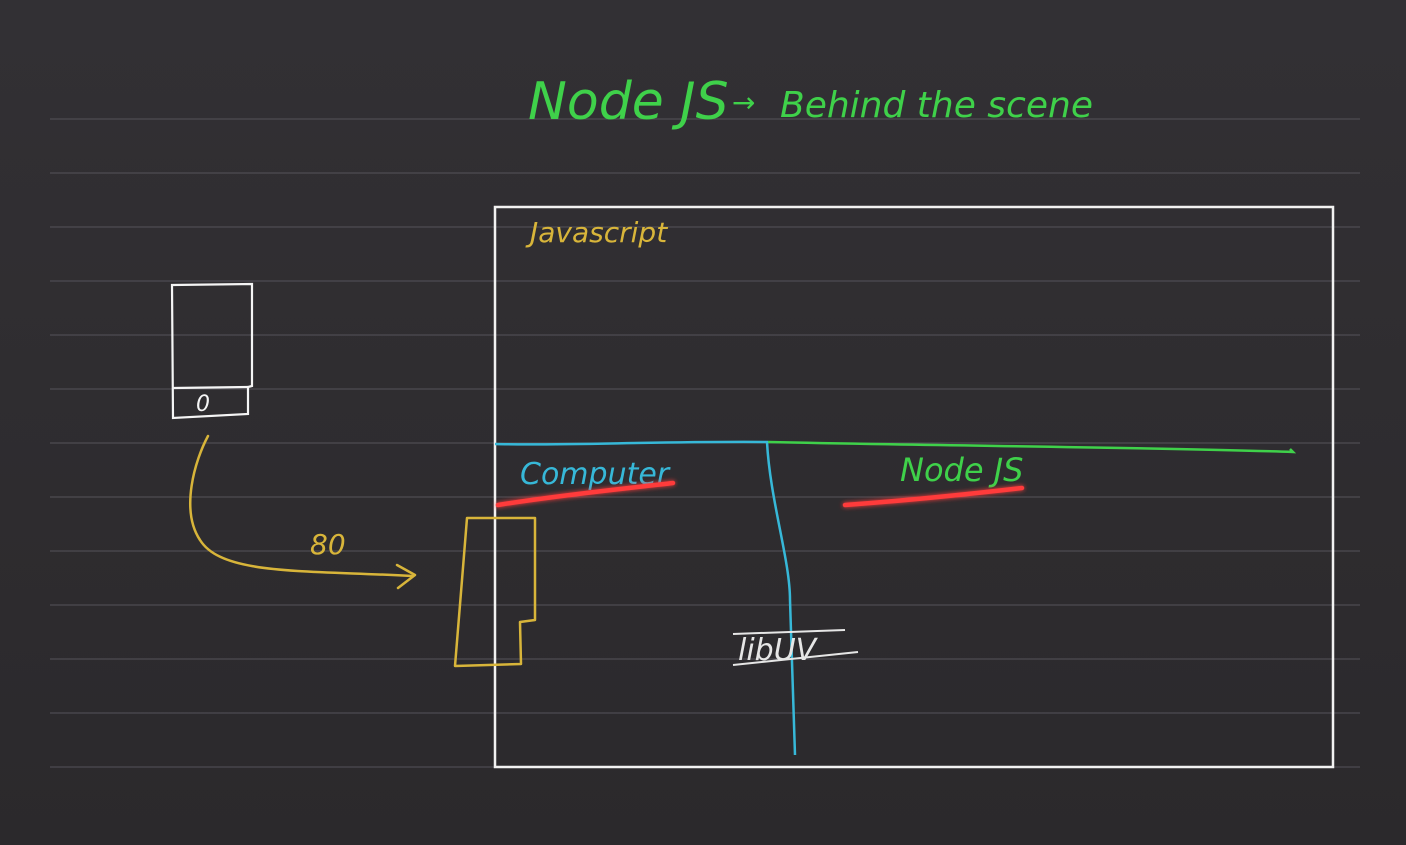 This screenshot has width=1406, height=845. What do you see at coordinates (596, 232) in the screenshot?
I see `javascript-label: Javascript` at bounding box center [596, 232].